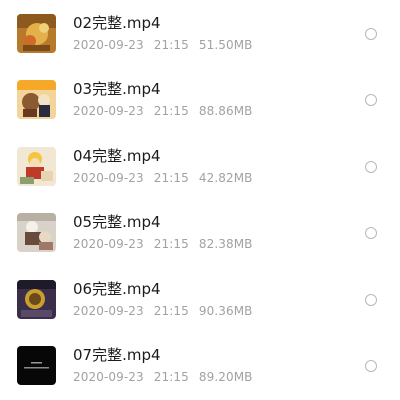  I want to click on file-meta: 2020-09-23 21:15 90.36MB, so click(162, 311).